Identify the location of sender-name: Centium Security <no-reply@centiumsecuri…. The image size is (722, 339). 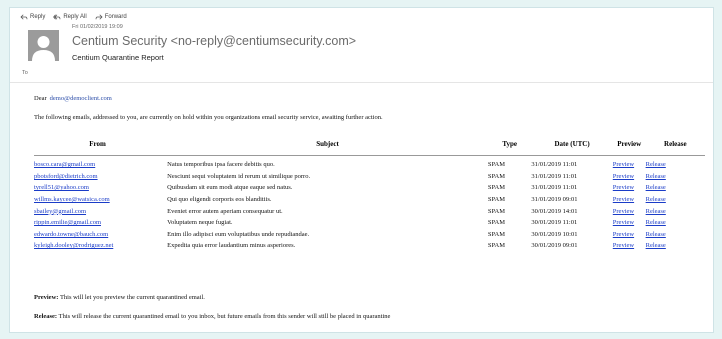
(214, 41).